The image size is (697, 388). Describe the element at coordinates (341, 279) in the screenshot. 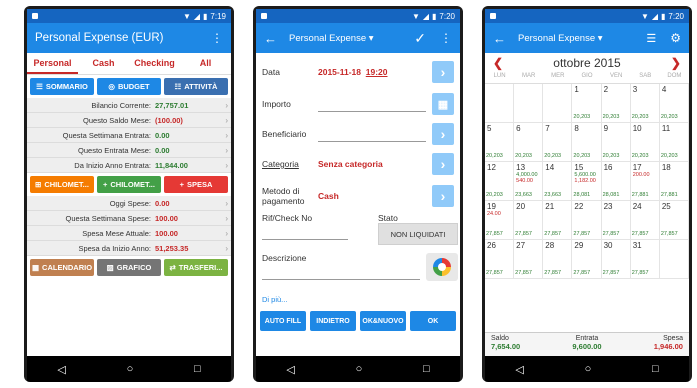

I see `description-input` at that location.